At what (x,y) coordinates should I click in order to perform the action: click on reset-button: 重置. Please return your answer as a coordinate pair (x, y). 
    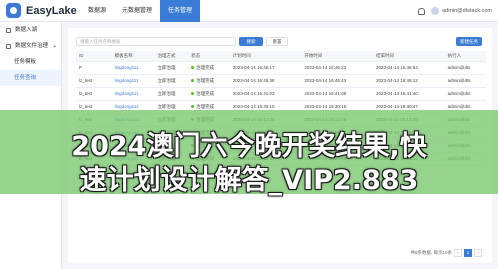
    Looking at the image, I should click on (277, 41).